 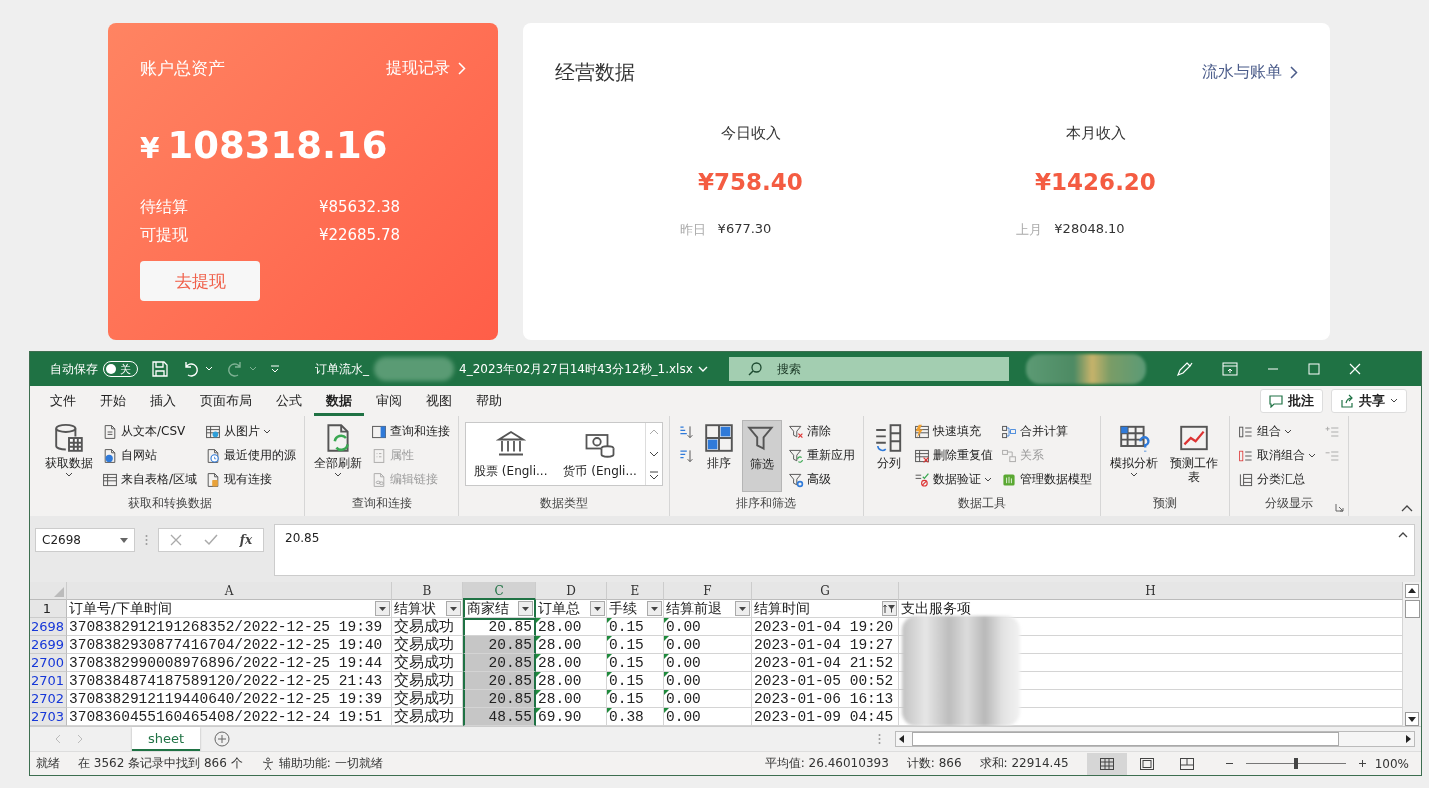 I want to click on ribbon-button: 最近使用的源, so click(x=251, y=455).